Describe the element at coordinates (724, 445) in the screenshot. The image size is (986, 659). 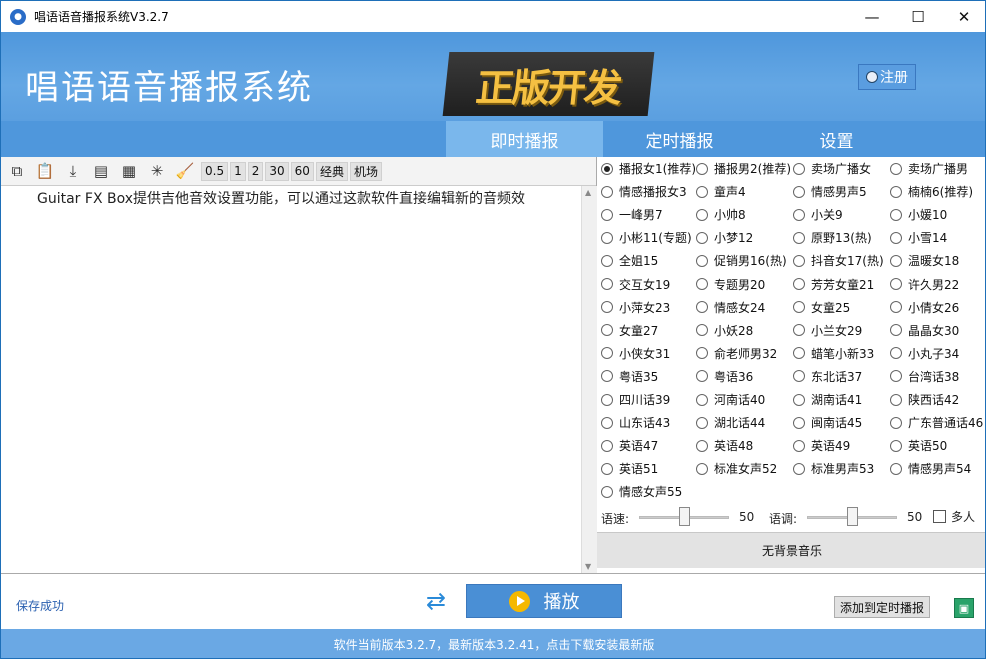
I see `voice-option: 英语48` at that location.